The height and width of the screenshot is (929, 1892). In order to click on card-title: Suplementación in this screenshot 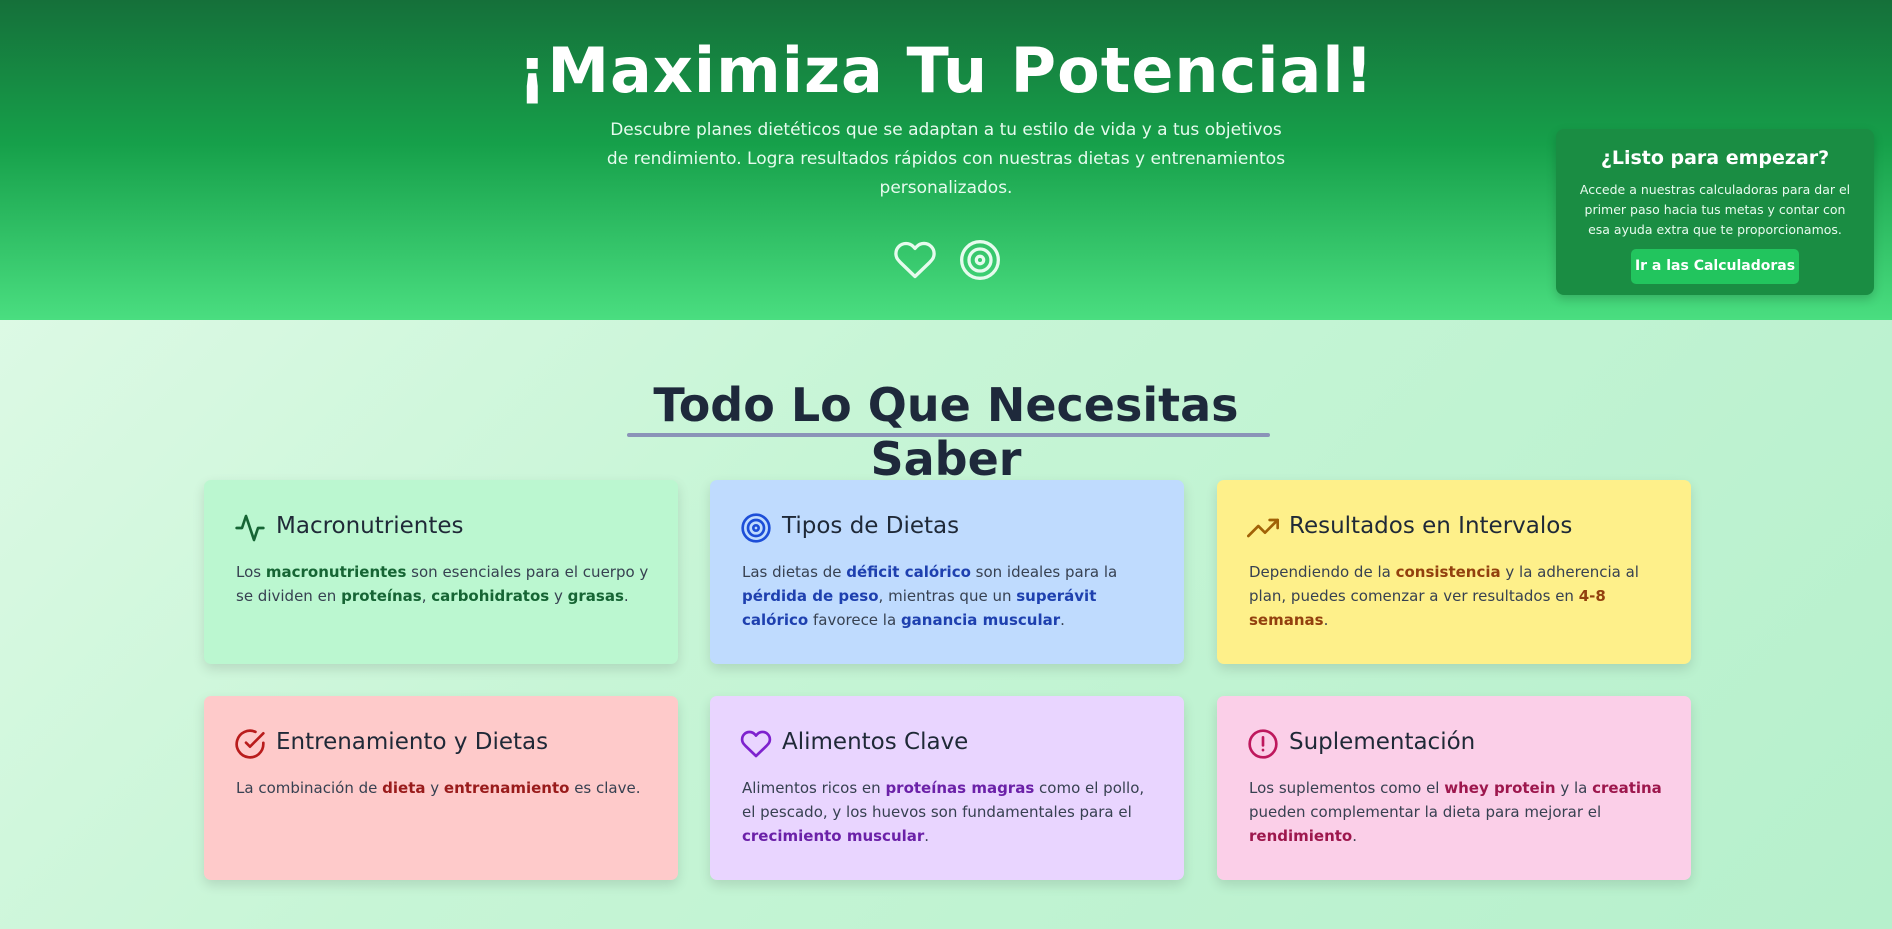, I will do `click(1382, 742)`.